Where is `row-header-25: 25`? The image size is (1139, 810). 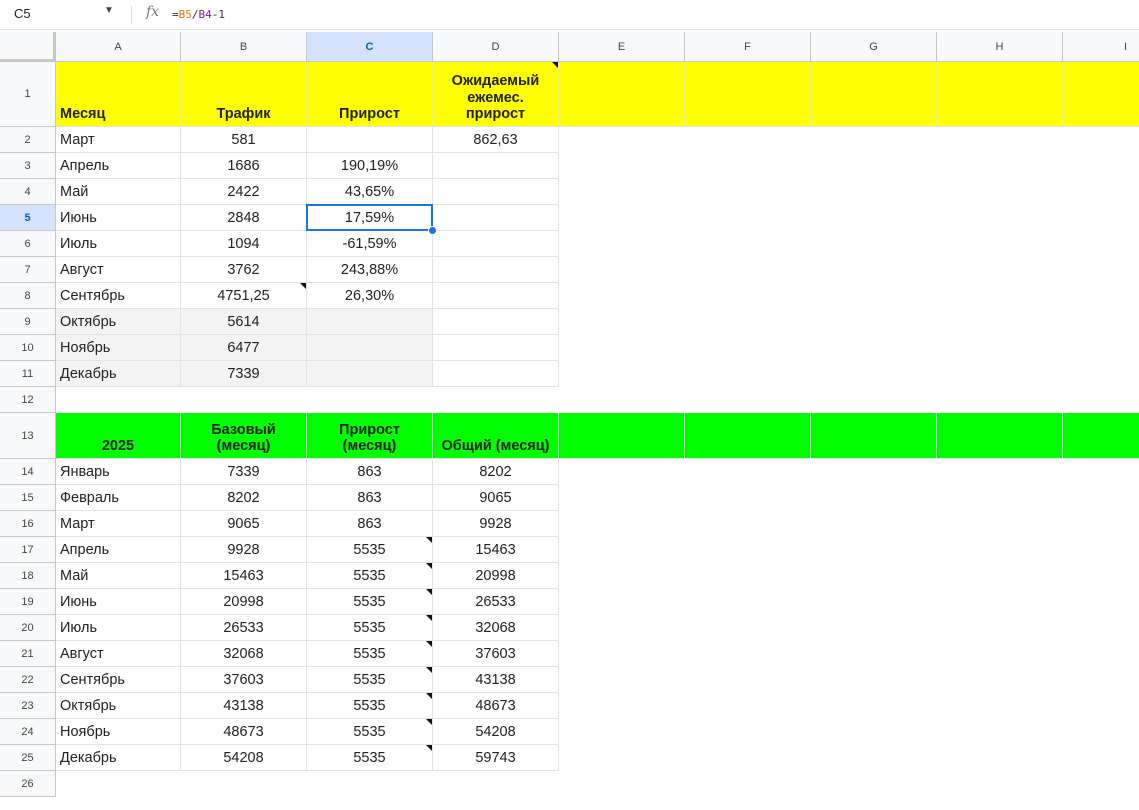
row-header-25: 25 is located at coordinates (28, 758).